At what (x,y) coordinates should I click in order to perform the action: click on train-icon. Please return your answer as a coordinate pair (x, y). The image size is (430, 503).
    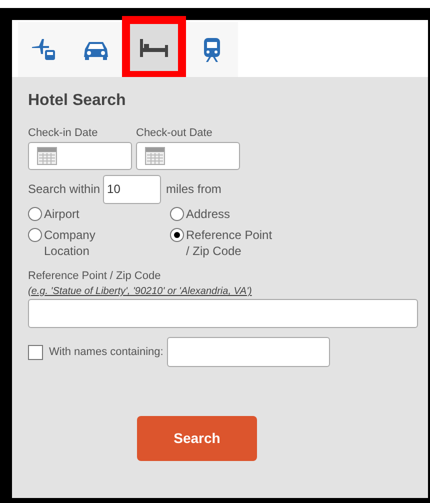
    Looking at the image, I should click on (212, 49).